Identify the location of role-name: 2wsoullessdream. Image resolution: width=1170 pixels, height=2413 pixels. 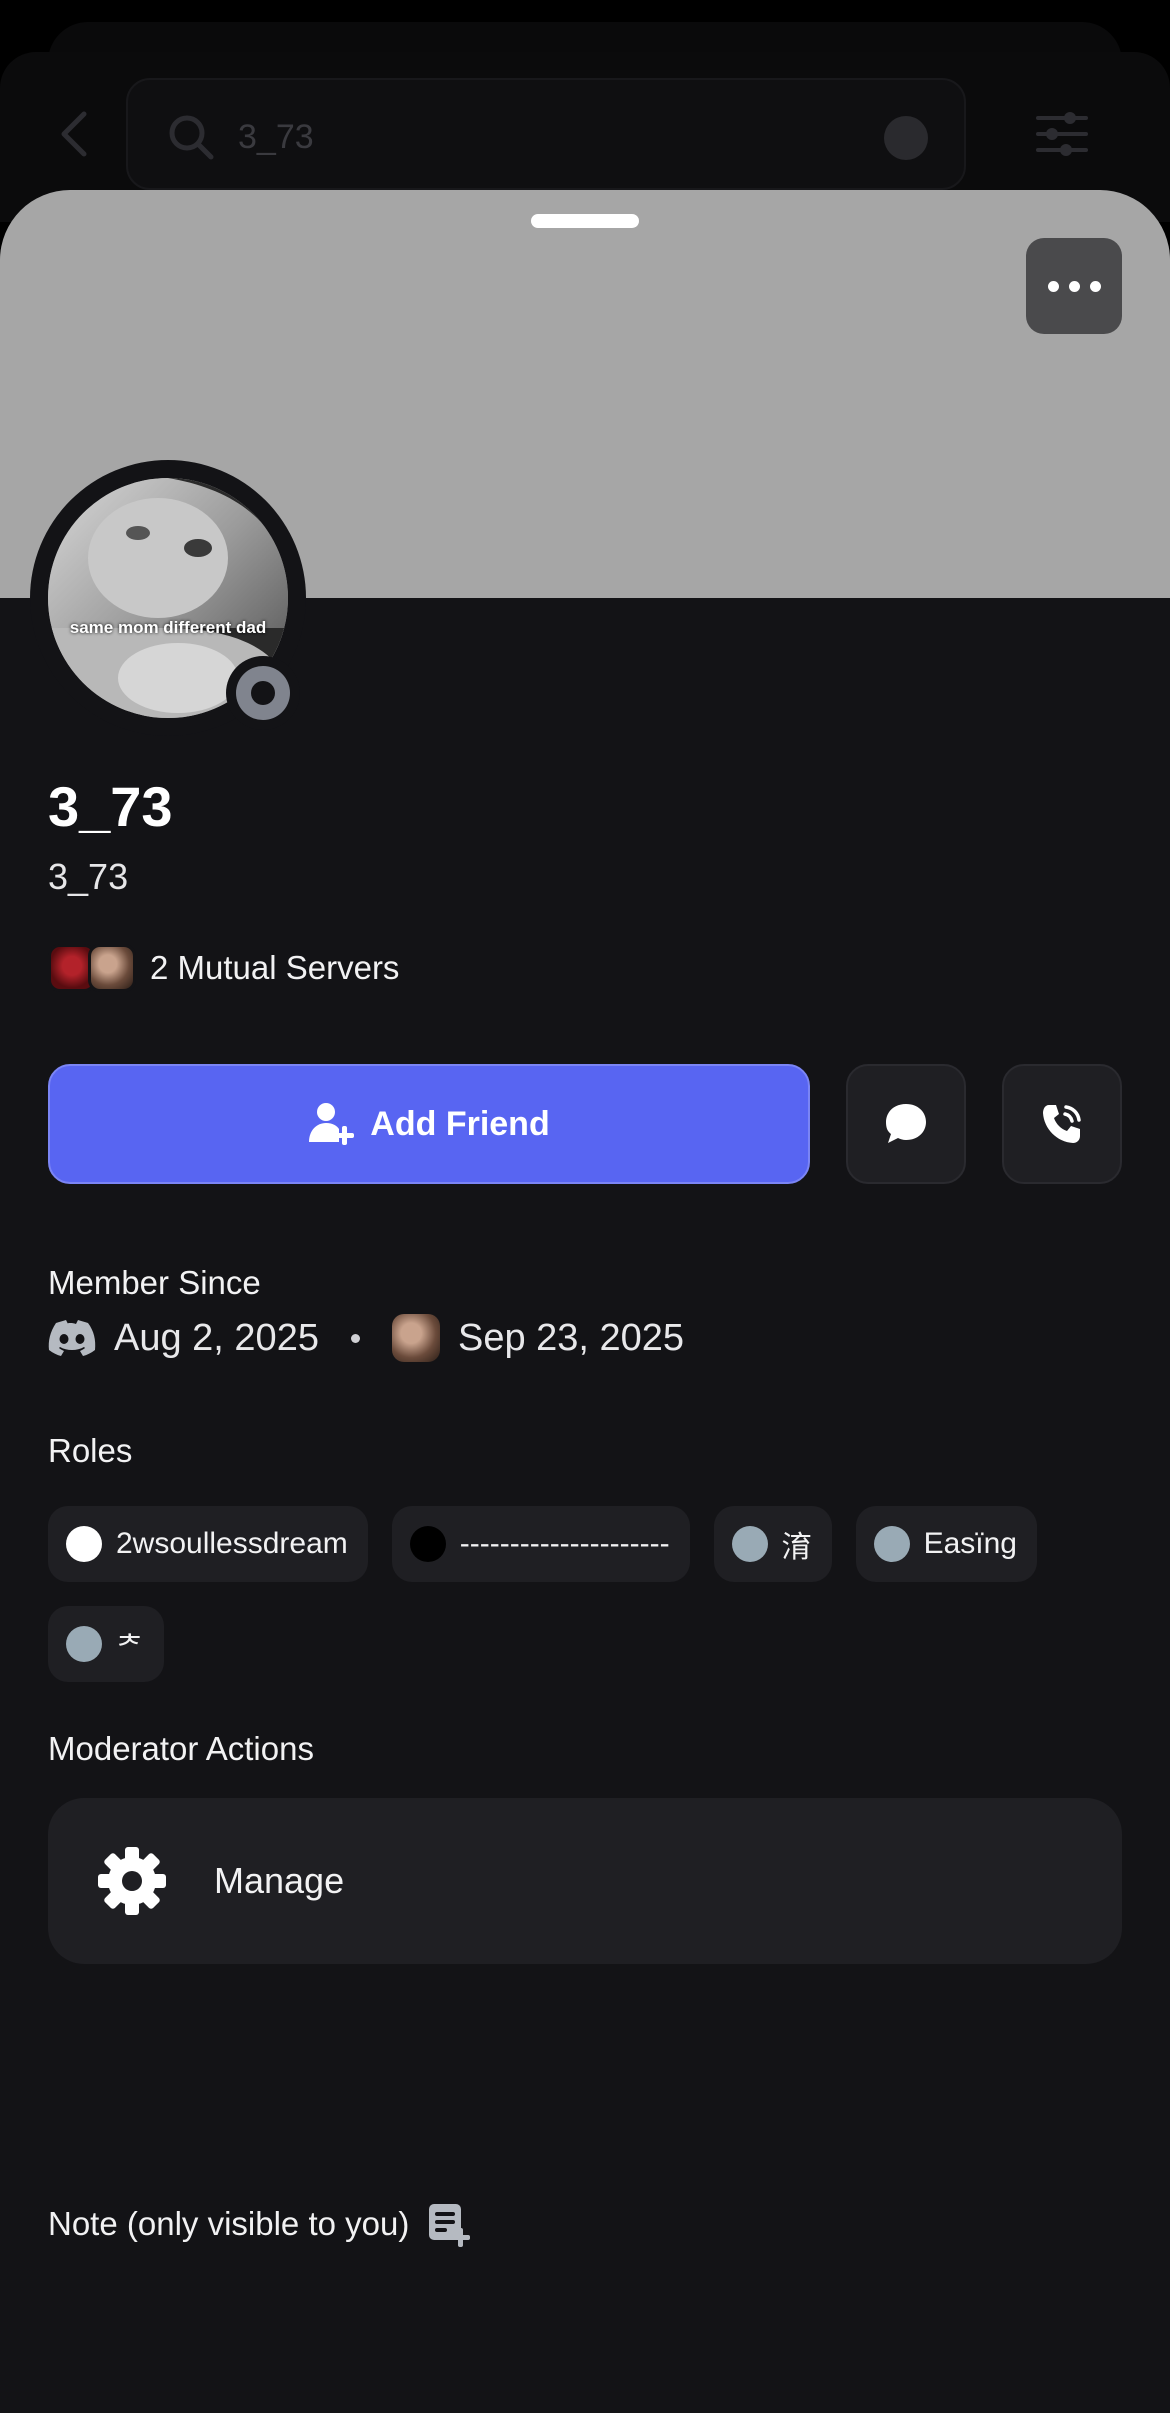
(232, 1543).